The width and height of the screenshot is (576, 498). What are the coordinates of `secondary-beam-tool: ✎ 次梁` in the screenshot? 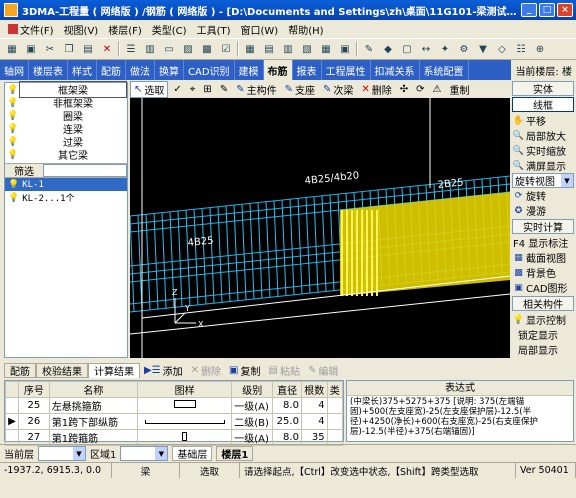 It's located at (338, 89).